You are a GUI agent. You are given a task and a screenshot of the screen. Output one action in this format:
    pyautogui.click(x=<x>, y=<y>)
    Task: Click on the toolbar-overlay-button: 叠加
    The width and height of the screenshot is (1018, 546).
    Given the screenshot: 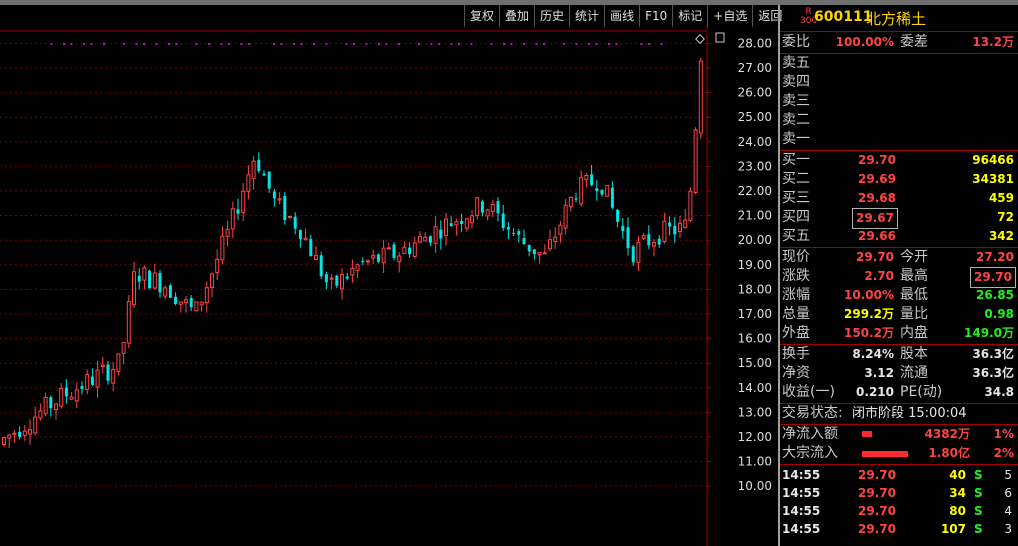 What is the action you would take?
    pyautogui.click(x=516, y=16)
    